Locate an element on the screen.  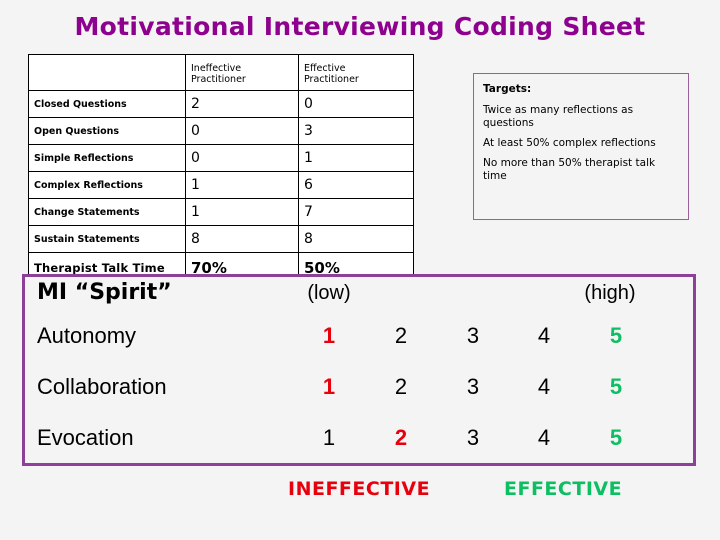
targets-item: At least 50% complex reflections is located at coordinates (569, 143).